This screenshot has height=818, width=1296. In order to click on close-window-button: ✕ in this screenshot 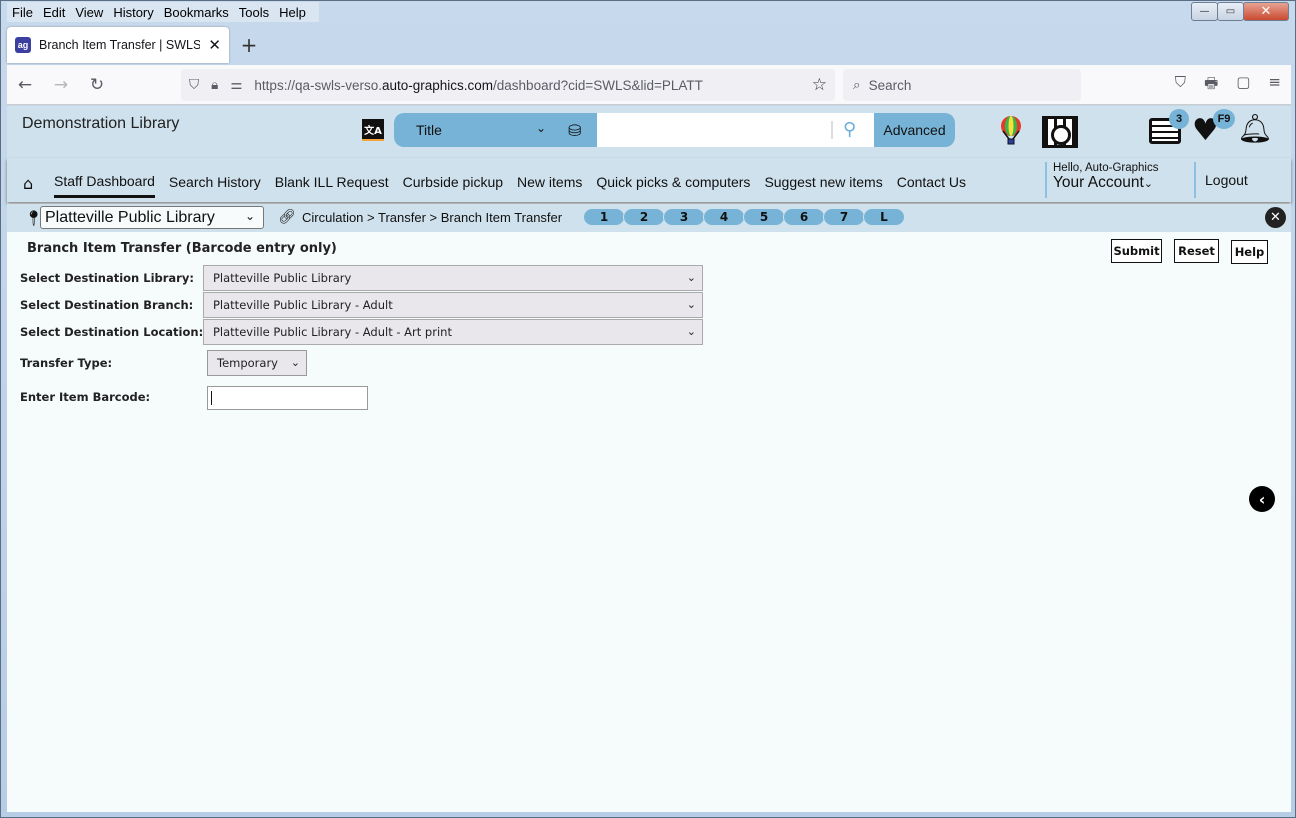, I will do `click(1266, 11)`.